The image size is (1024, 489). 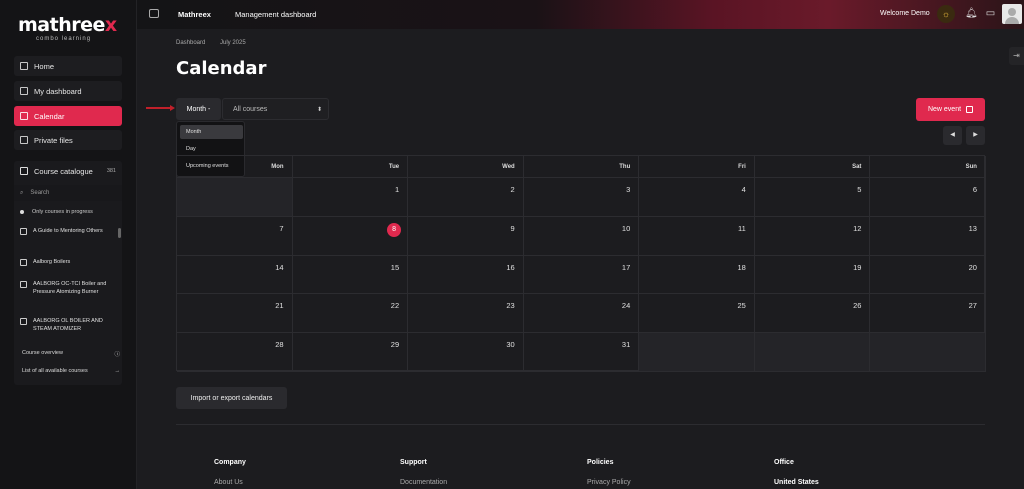 What do you see at coordinates (350, 197) in the screenshot?
I see `calendar-day: 1` at bounding box center [350, 197].